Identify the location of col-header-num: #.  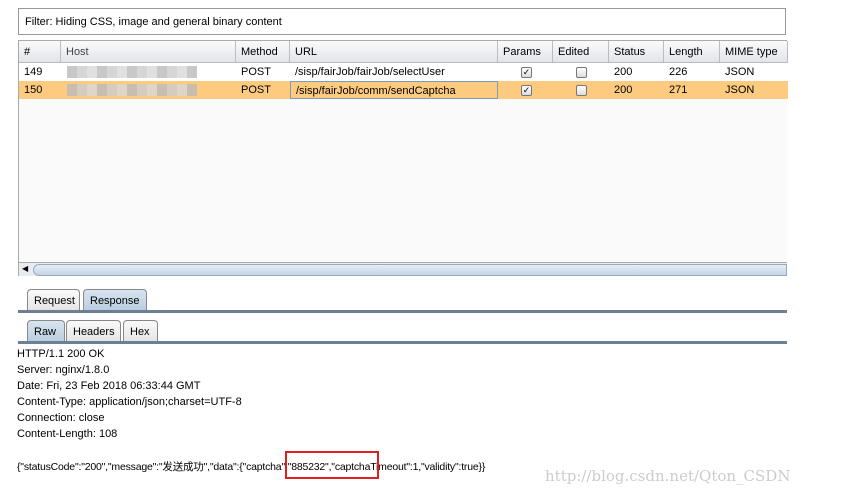
(40, 52).